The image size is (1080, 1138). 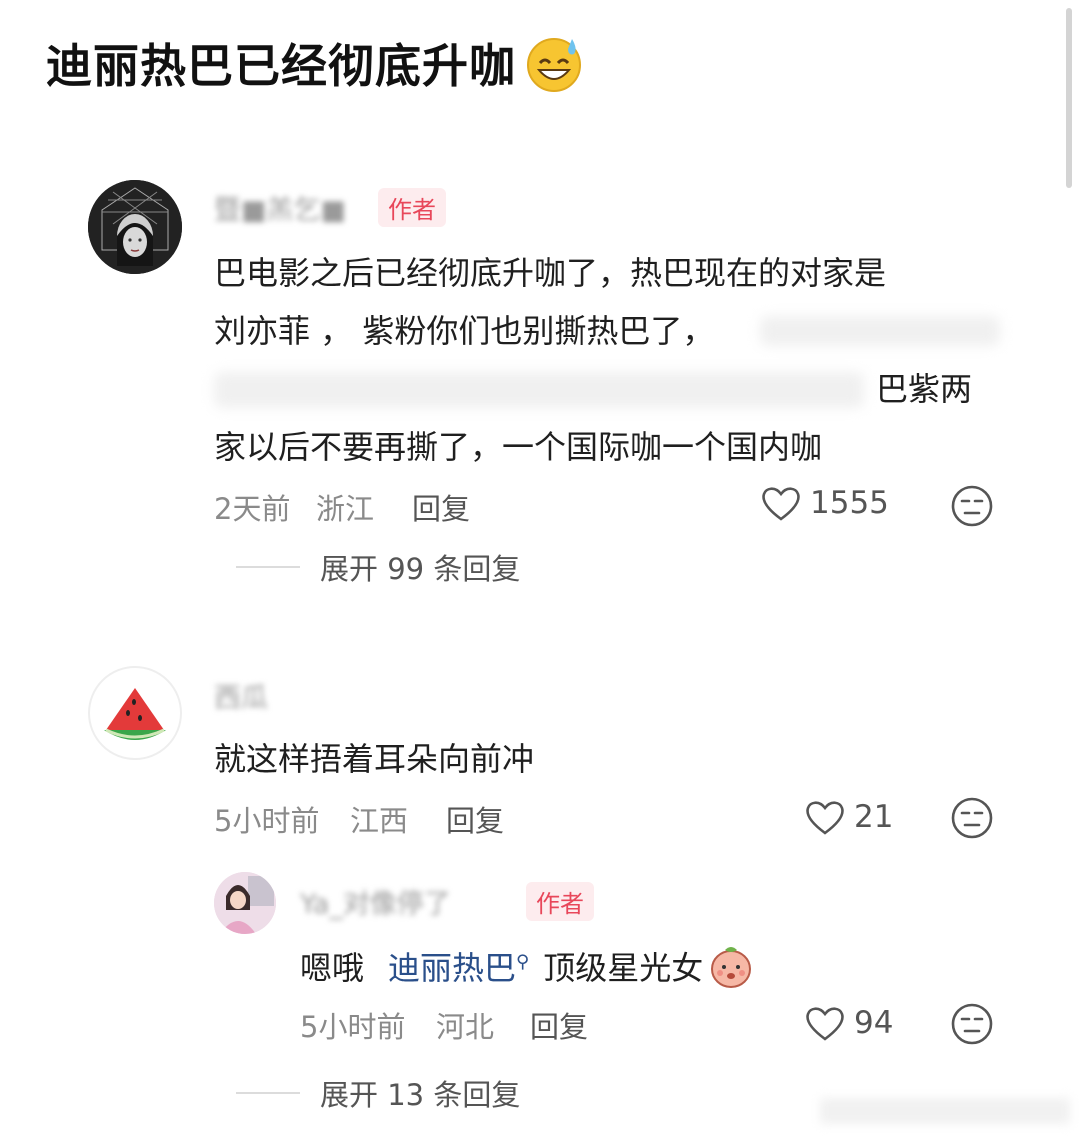 I want to click on reply-time: 5小时前, so click(x=353, y=1027).